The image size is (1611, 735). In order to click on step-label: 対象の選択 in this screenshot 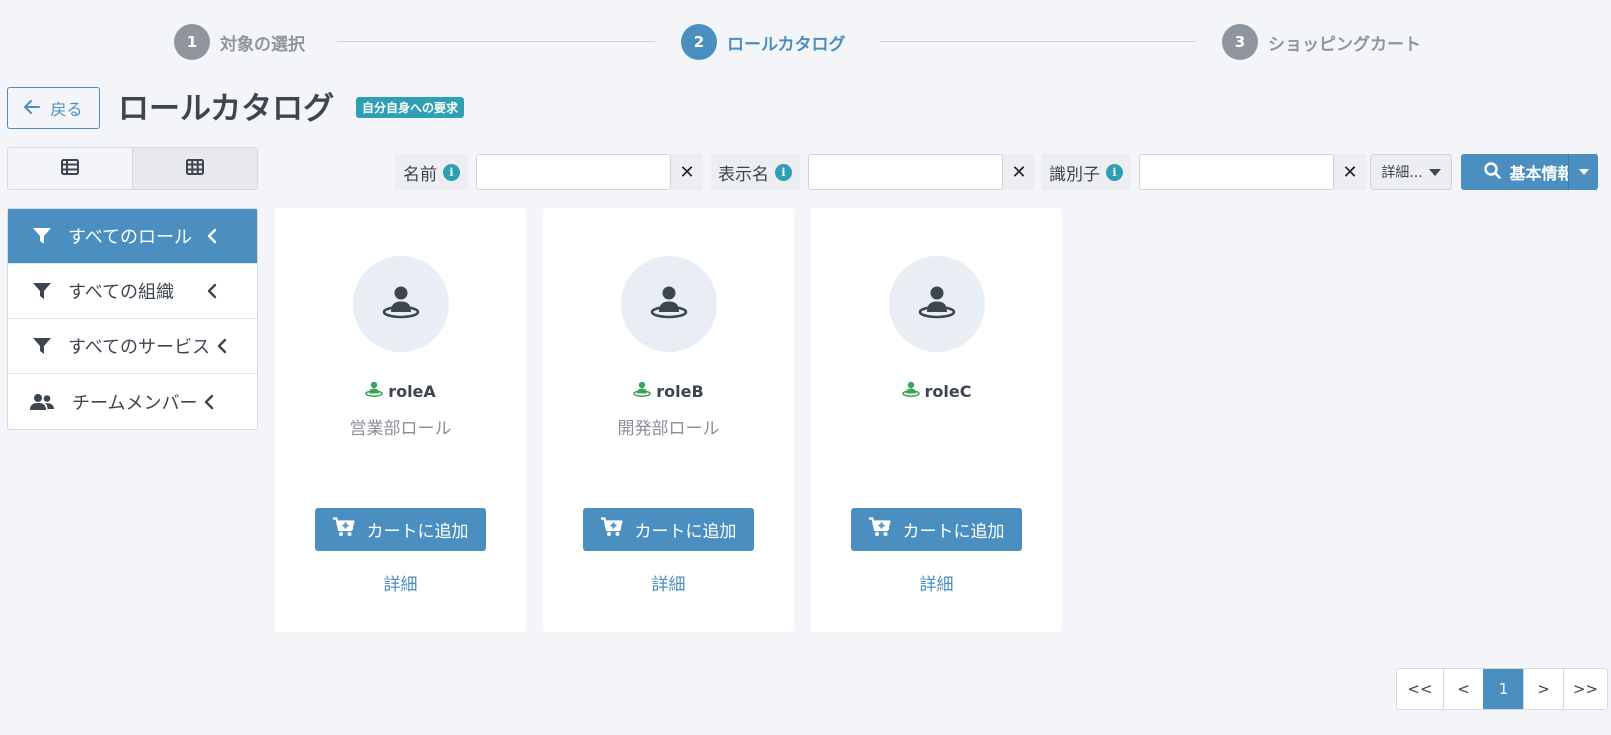, I will do `click(262, 44)`.